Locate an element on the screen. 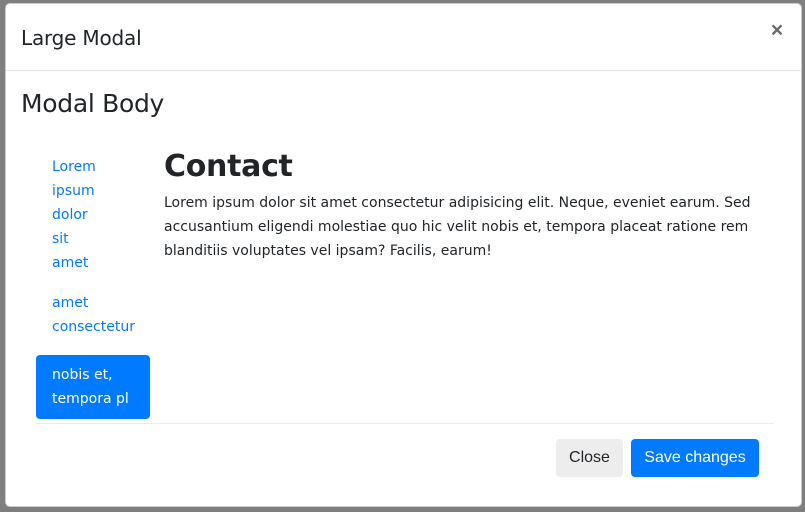 This screenshot has width=805, height=512. nav-link-amet-consectetur: amet consectetur is located at coordinates (93, 315).